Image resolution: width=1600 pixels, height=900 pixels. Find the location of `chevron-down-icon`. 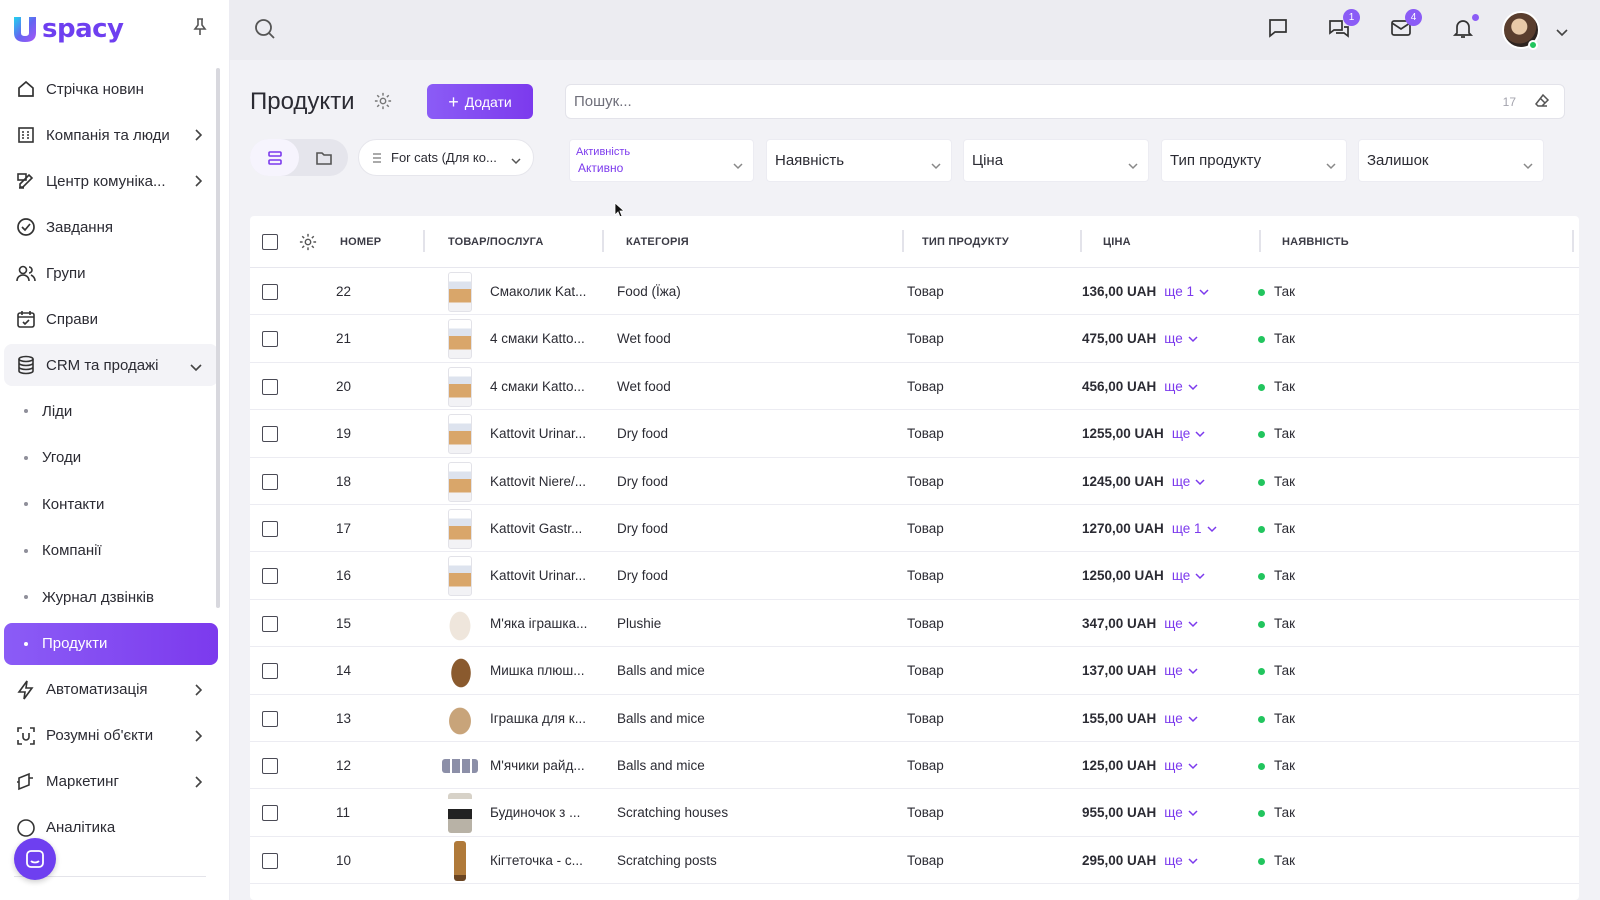

chevron-down-icon is located at coordinates (1562, 33).